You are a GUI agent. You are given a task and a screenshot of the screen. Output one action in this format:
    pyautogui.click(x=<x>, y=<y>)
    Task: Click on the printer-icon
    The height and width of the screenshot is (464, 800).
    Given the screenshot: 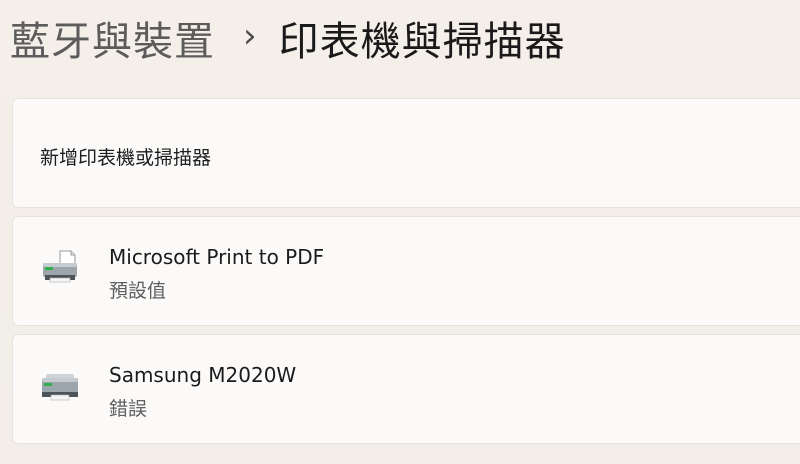 What is the action you would take?
    pyautogui.click(x=61, y=386)
    